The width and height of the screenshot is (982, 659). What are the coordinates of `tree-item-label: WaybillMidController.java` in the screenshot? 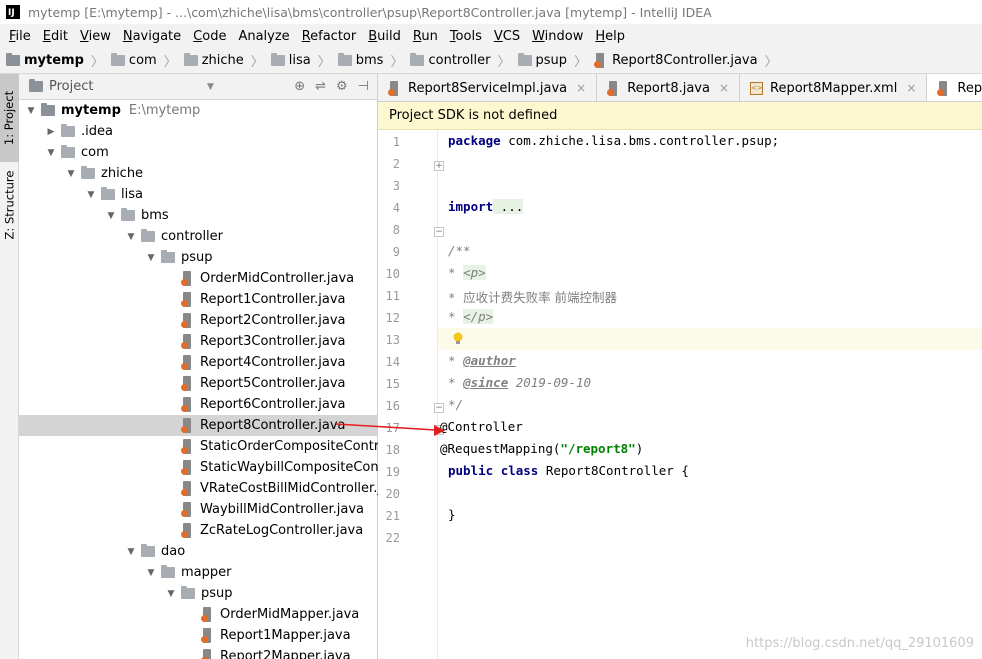 It's located at (282, 509).